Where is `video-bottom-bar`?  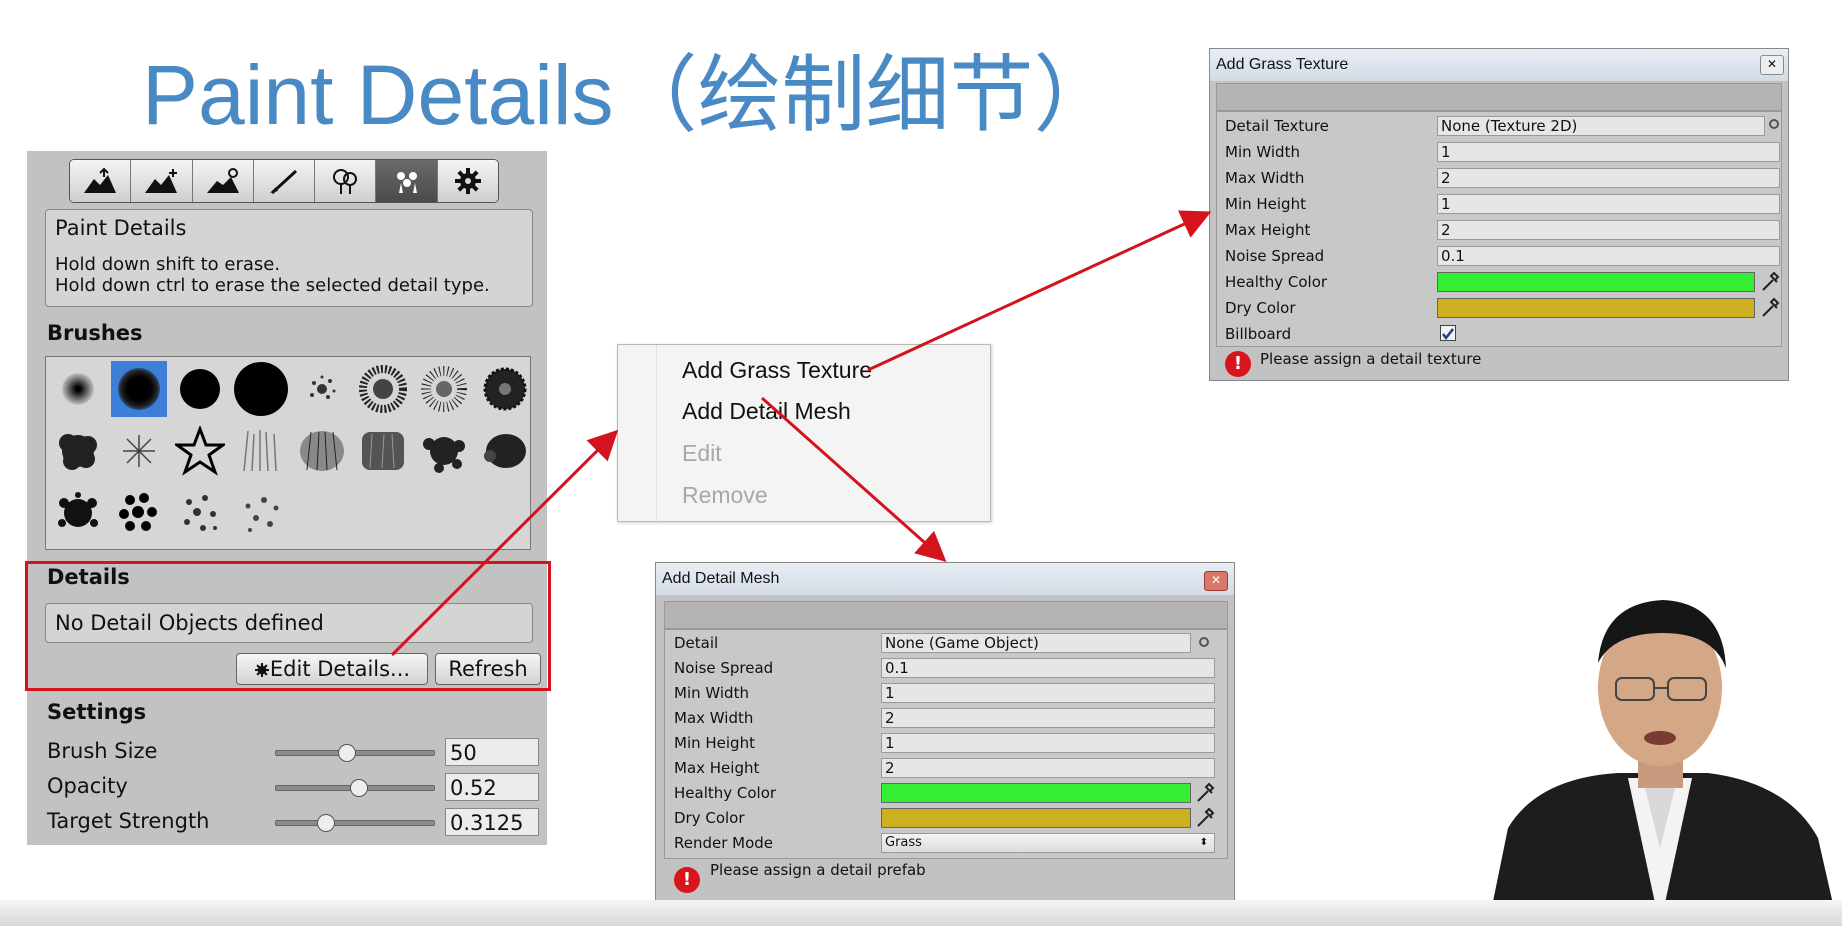
video-bottom-bar is located at coordinates (921, 913).